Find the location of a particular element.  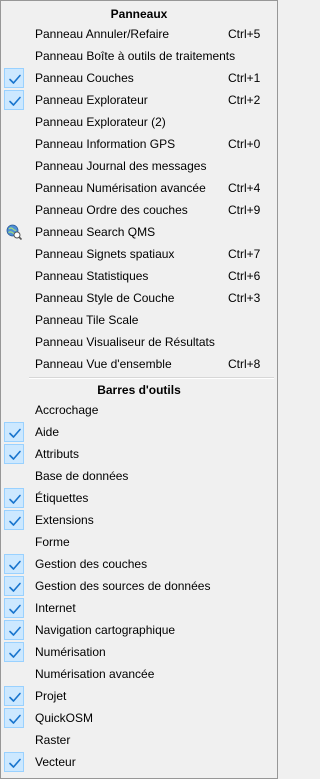

menu-item-label: Panneau Vue d'ensemble is located at coordinates (103, 364).